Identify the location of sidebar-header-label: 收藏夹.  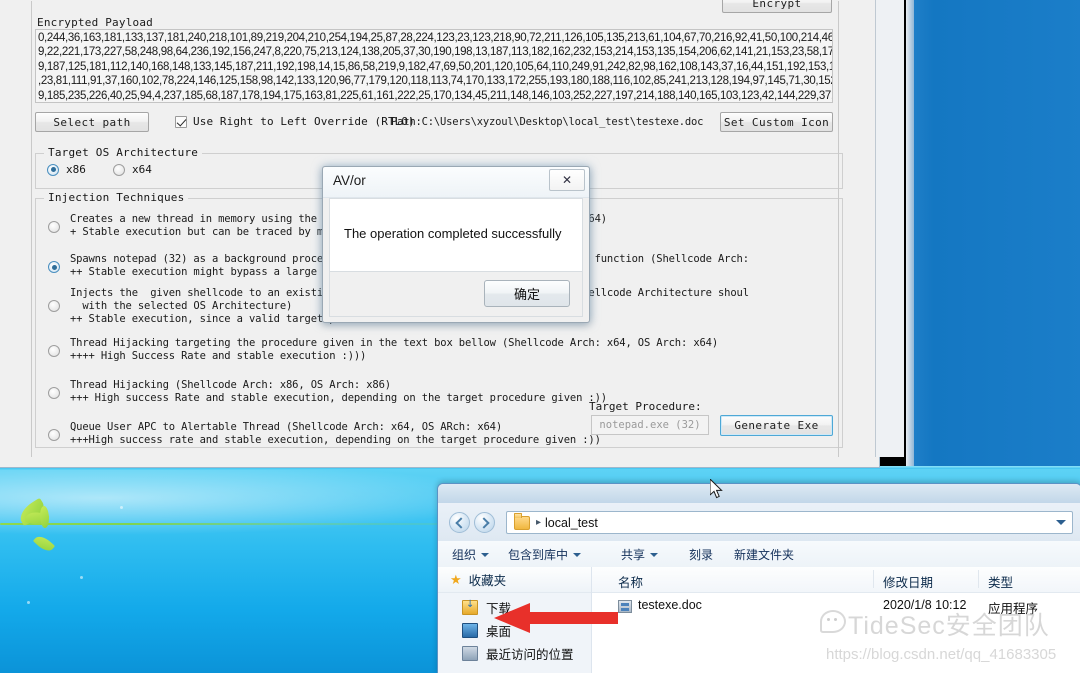
(487, 581).